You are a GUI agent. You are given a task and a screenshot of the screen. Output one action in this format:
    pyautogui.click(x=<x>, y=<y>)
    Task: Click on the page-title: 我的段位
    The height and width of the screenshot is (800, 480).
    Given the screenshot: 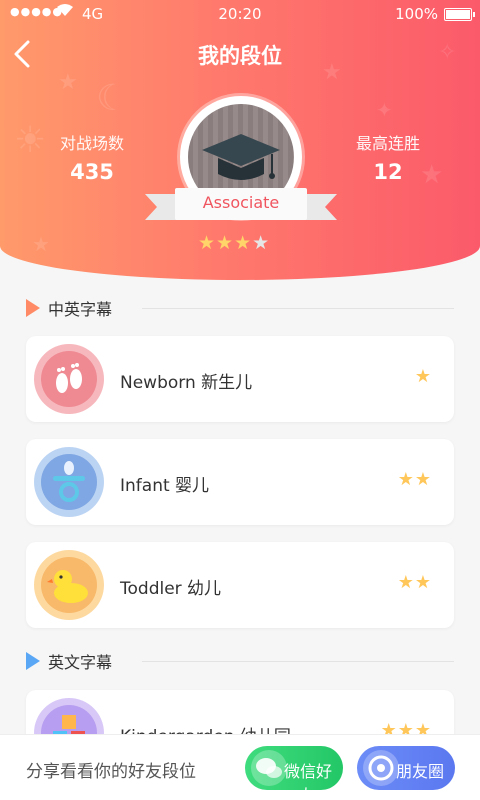 What is the action you would take?
    pyautogui.click(x=240, y=56)
    